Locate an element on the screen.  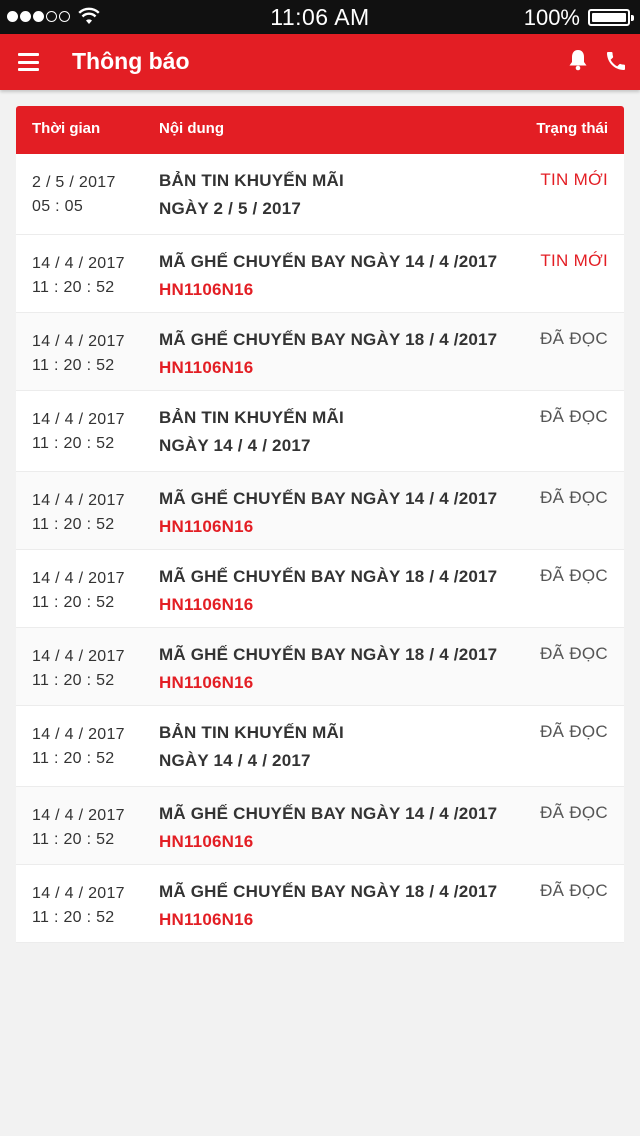
row-date: 2 / 5 / 2017 is located at coordinates (74, 182).